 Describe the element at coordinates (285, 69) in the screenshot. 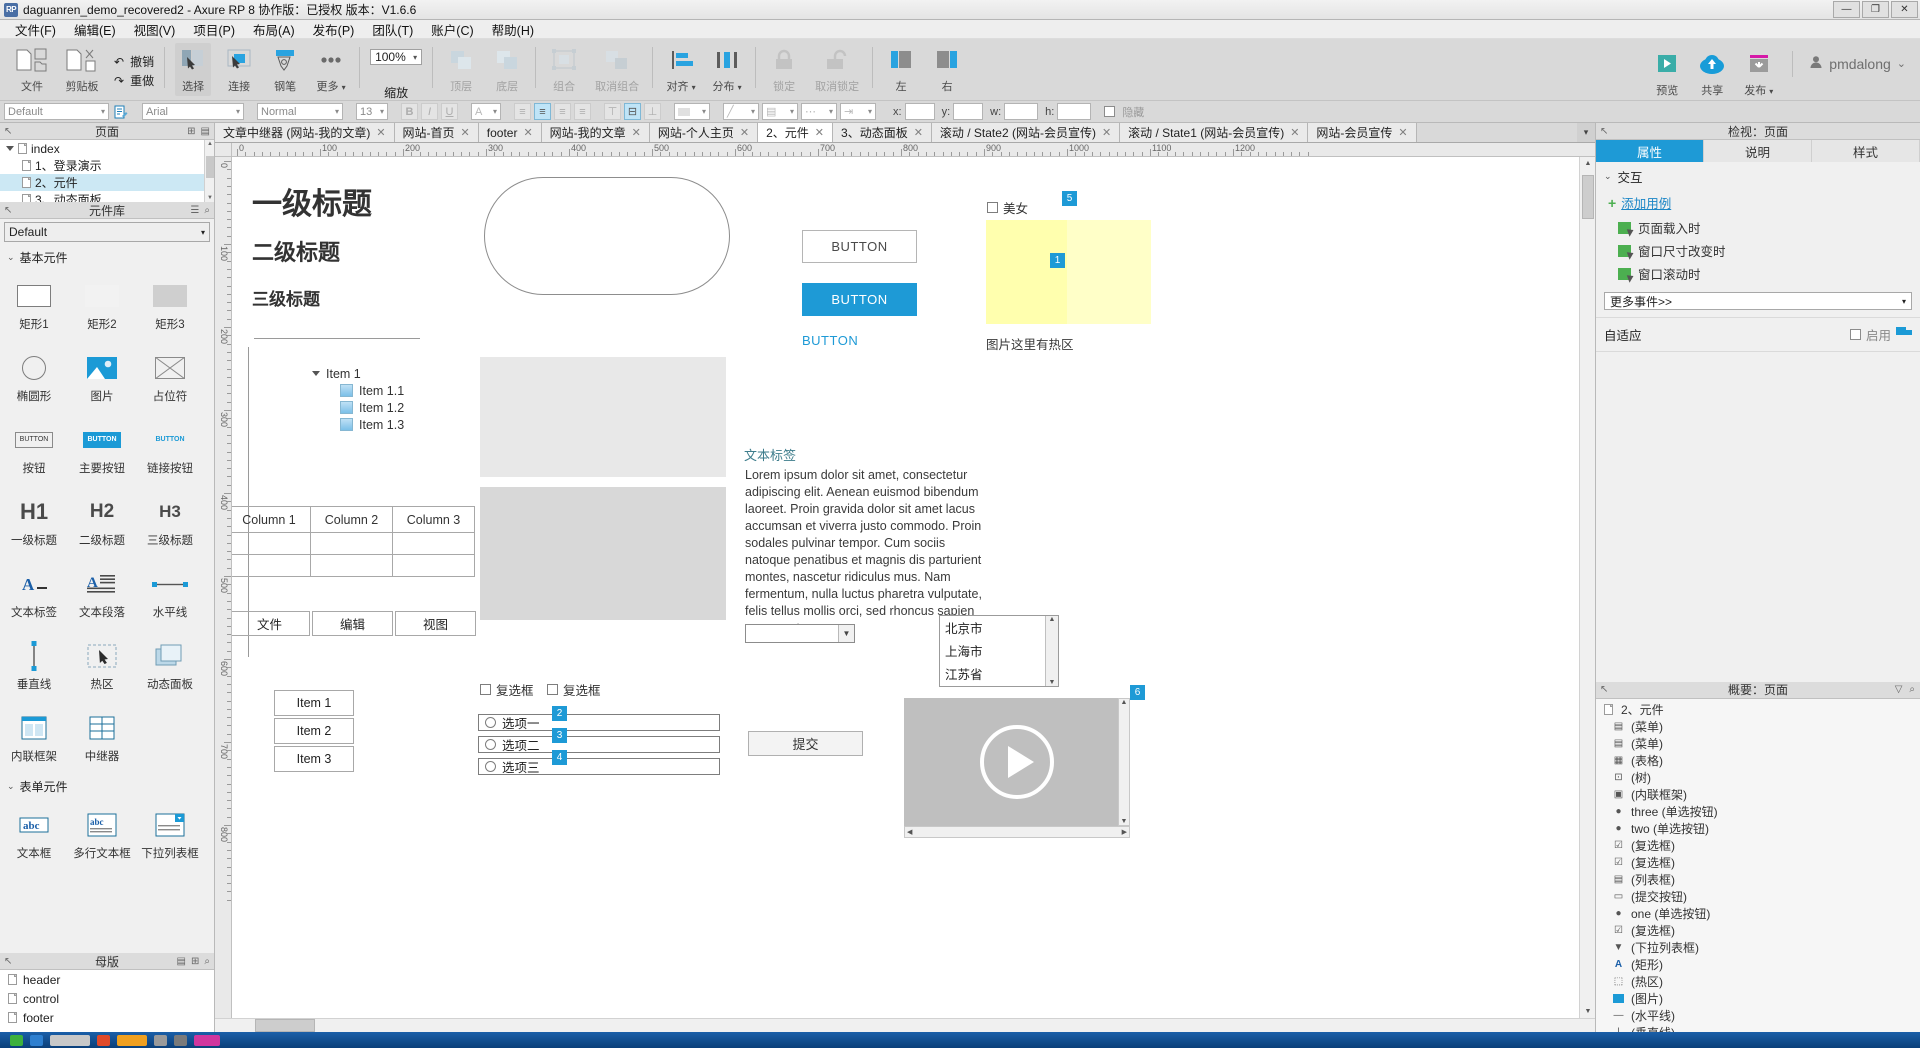

I see `pen-tool-button: 钢笔` at that location.